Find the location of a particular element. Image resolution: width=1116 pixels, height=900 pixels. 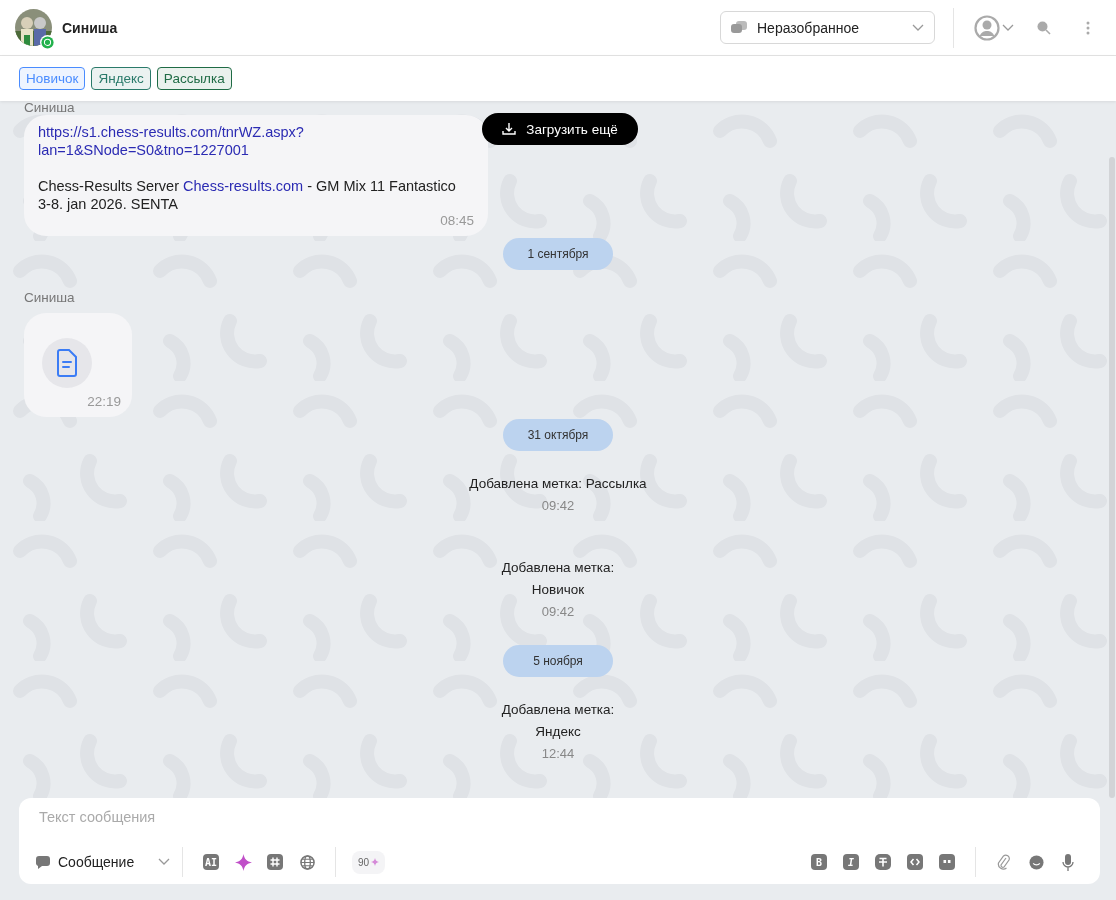

message-link: https://s1.chess-results.com/tnrWZ.aspx? lan=1&SNode=S0&tno=1227001 is located at coordinates (171, 141).